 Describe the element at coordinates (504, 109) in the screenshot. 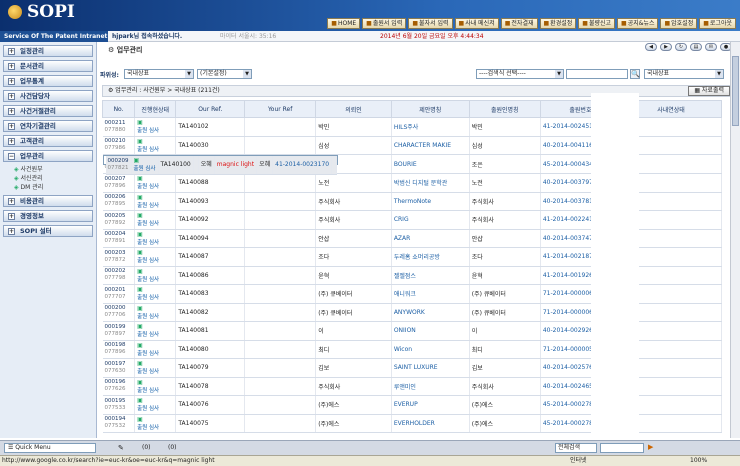

I see `column-header: 출원인명칭` at that location.